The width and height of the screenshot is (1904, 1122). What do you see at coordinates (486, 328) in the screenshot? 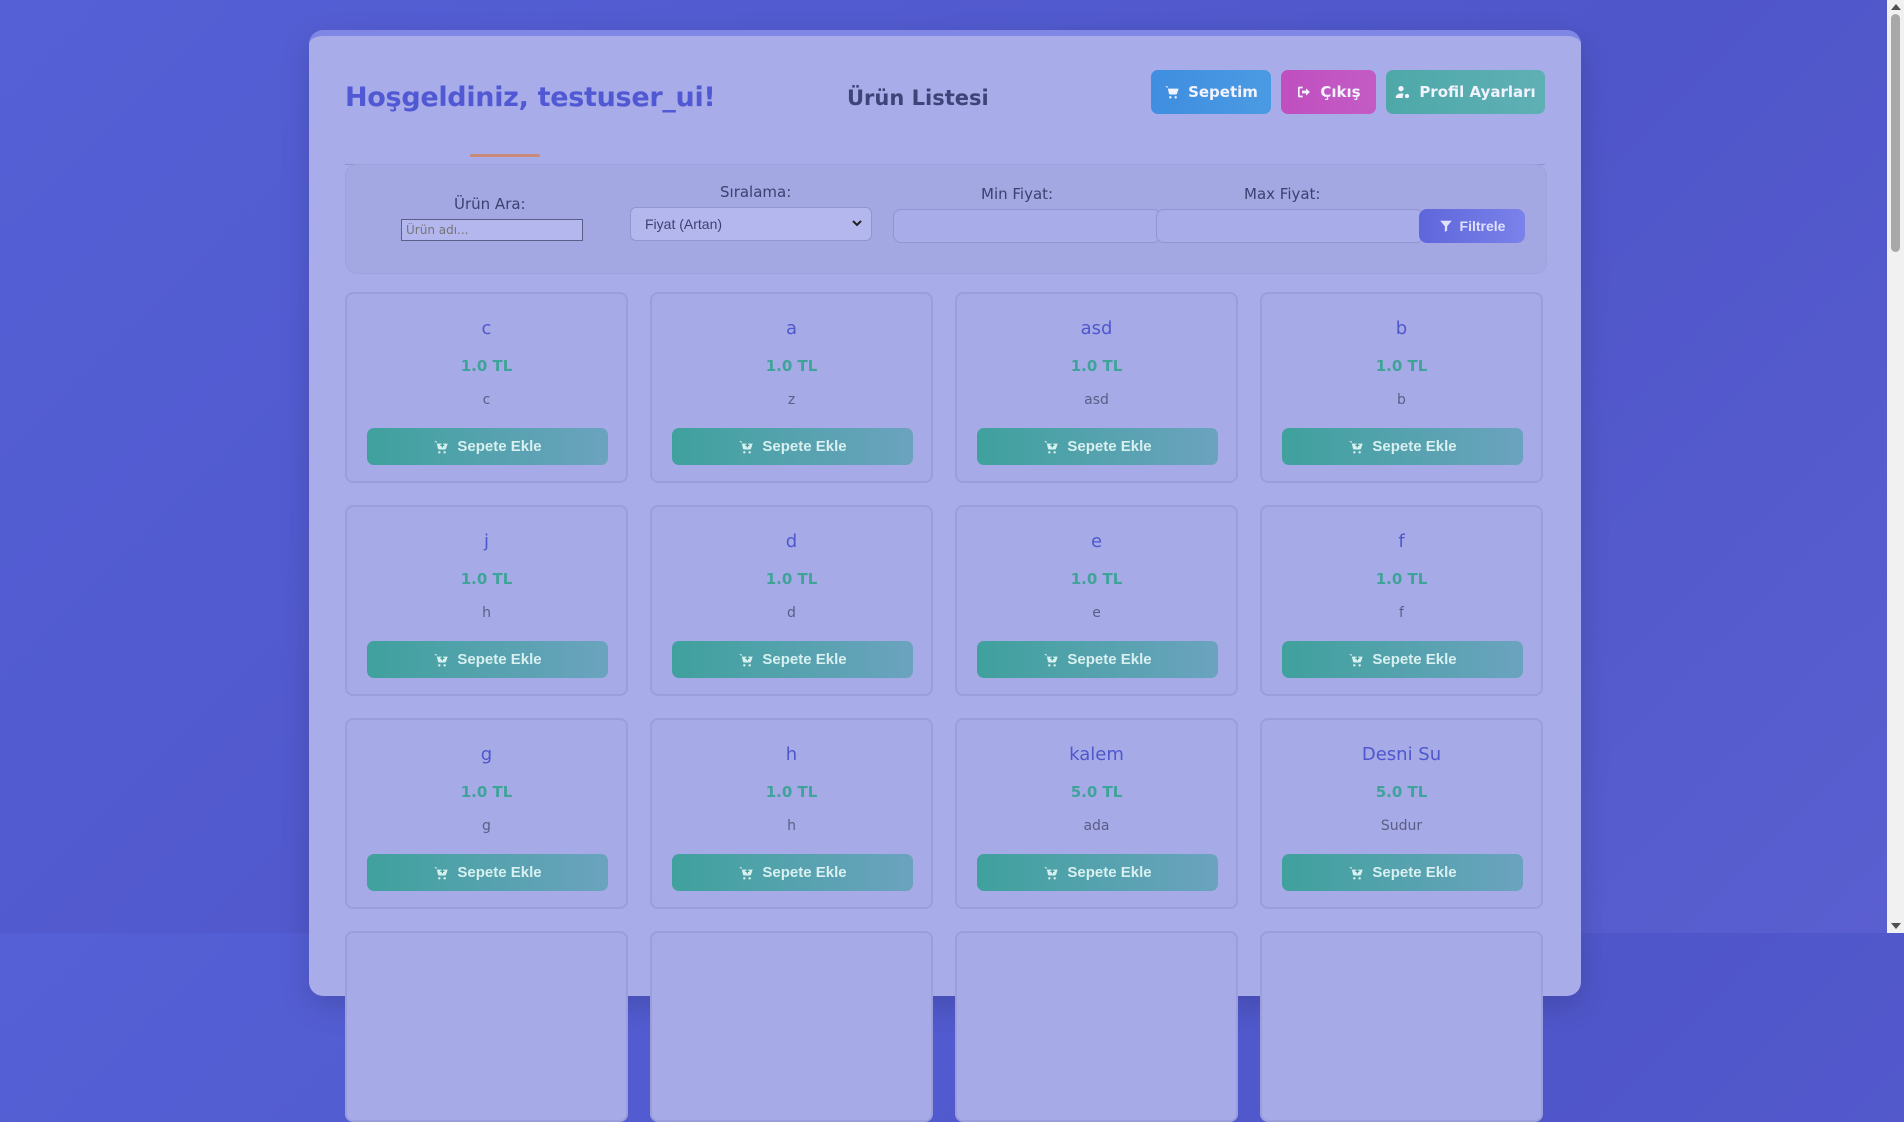
I see `product-name: c` at bounding box center [486, 328].